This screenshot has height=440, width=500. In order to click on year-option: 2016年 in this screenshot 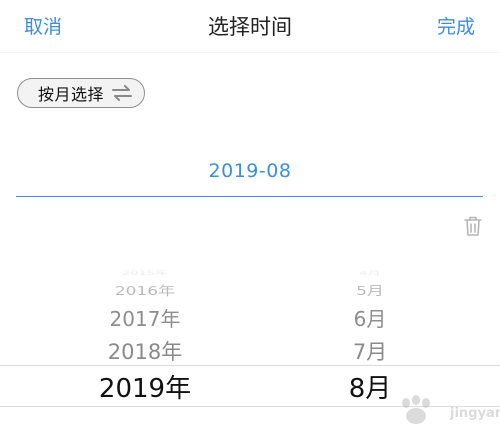, I will do `click(145, 289)`.